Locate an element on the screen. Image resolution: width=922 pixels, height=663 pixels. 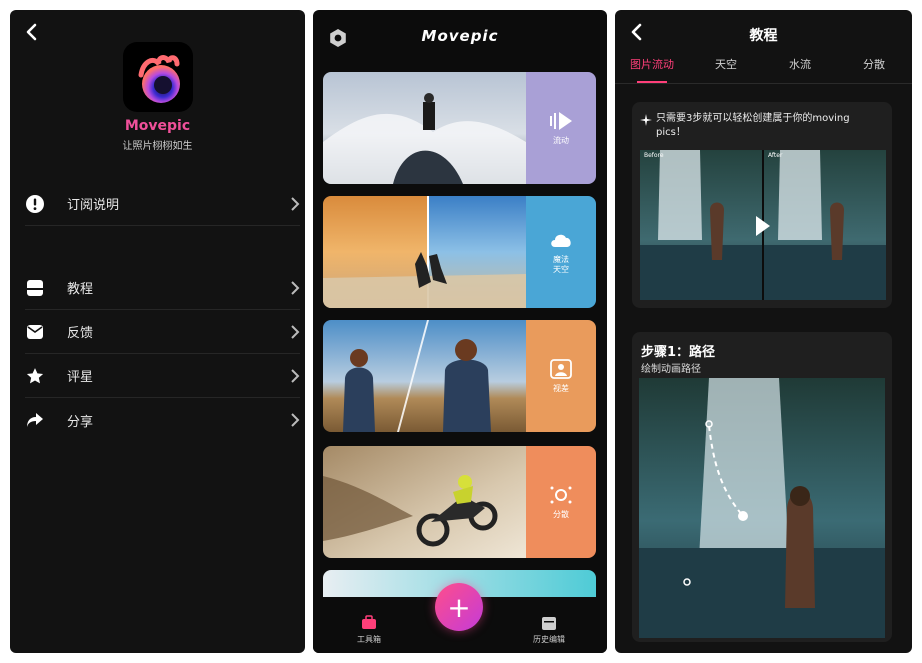
tab-water: 水流 is located at coordinates (800, 65).